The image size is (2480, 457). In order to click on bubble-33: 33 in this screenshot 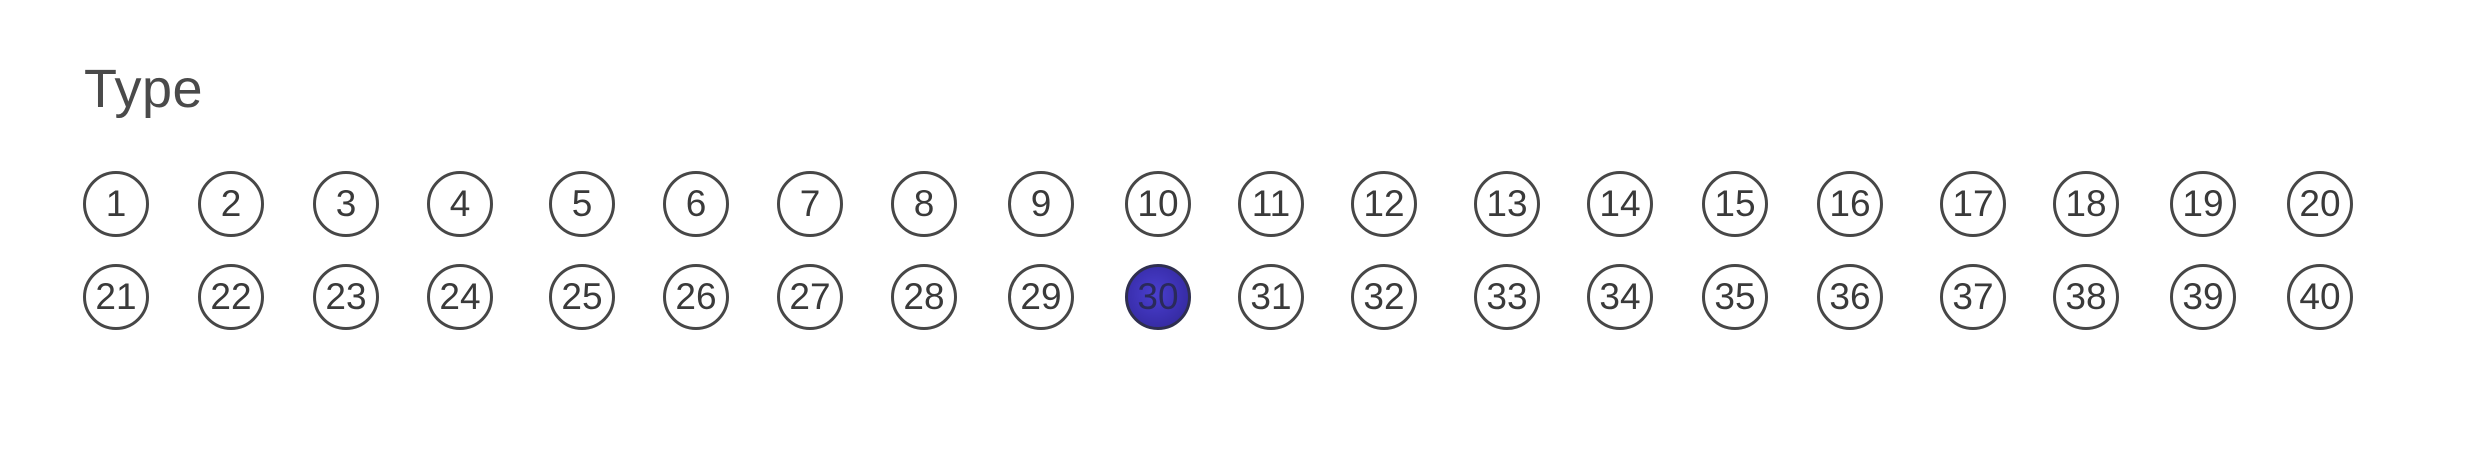, I will do `click(1507, 297)`.